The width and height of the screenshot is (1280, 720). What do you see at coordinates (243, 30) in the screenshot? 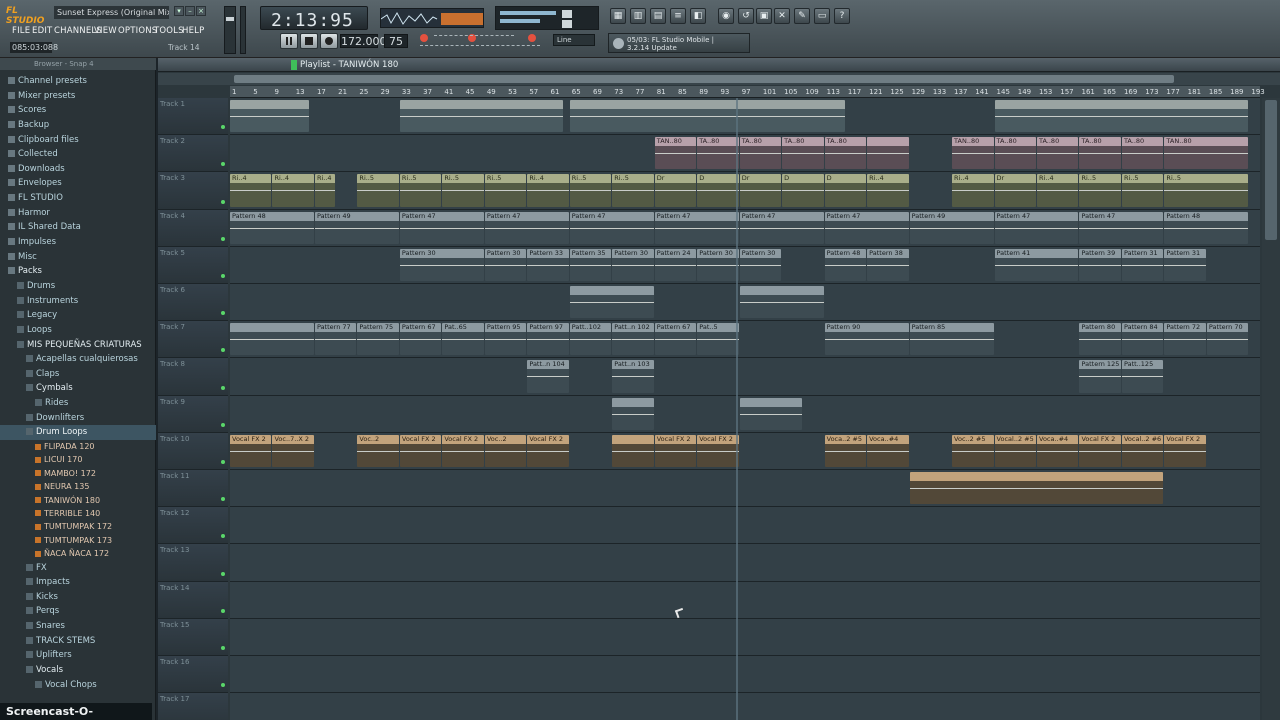
I see `master-pitch-slider` at bounding box center [243, 30].